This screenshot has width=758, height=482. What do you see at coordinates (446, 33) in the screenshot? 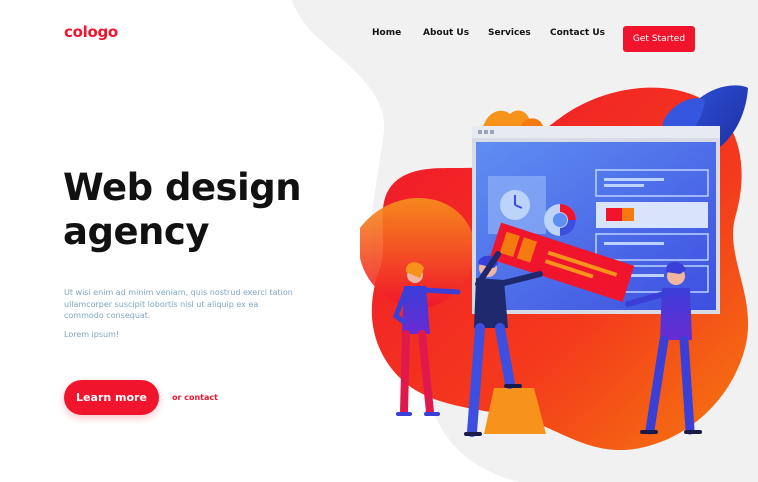
I see `nav-item-about-us: About Us` at bounding box center [446, 33].